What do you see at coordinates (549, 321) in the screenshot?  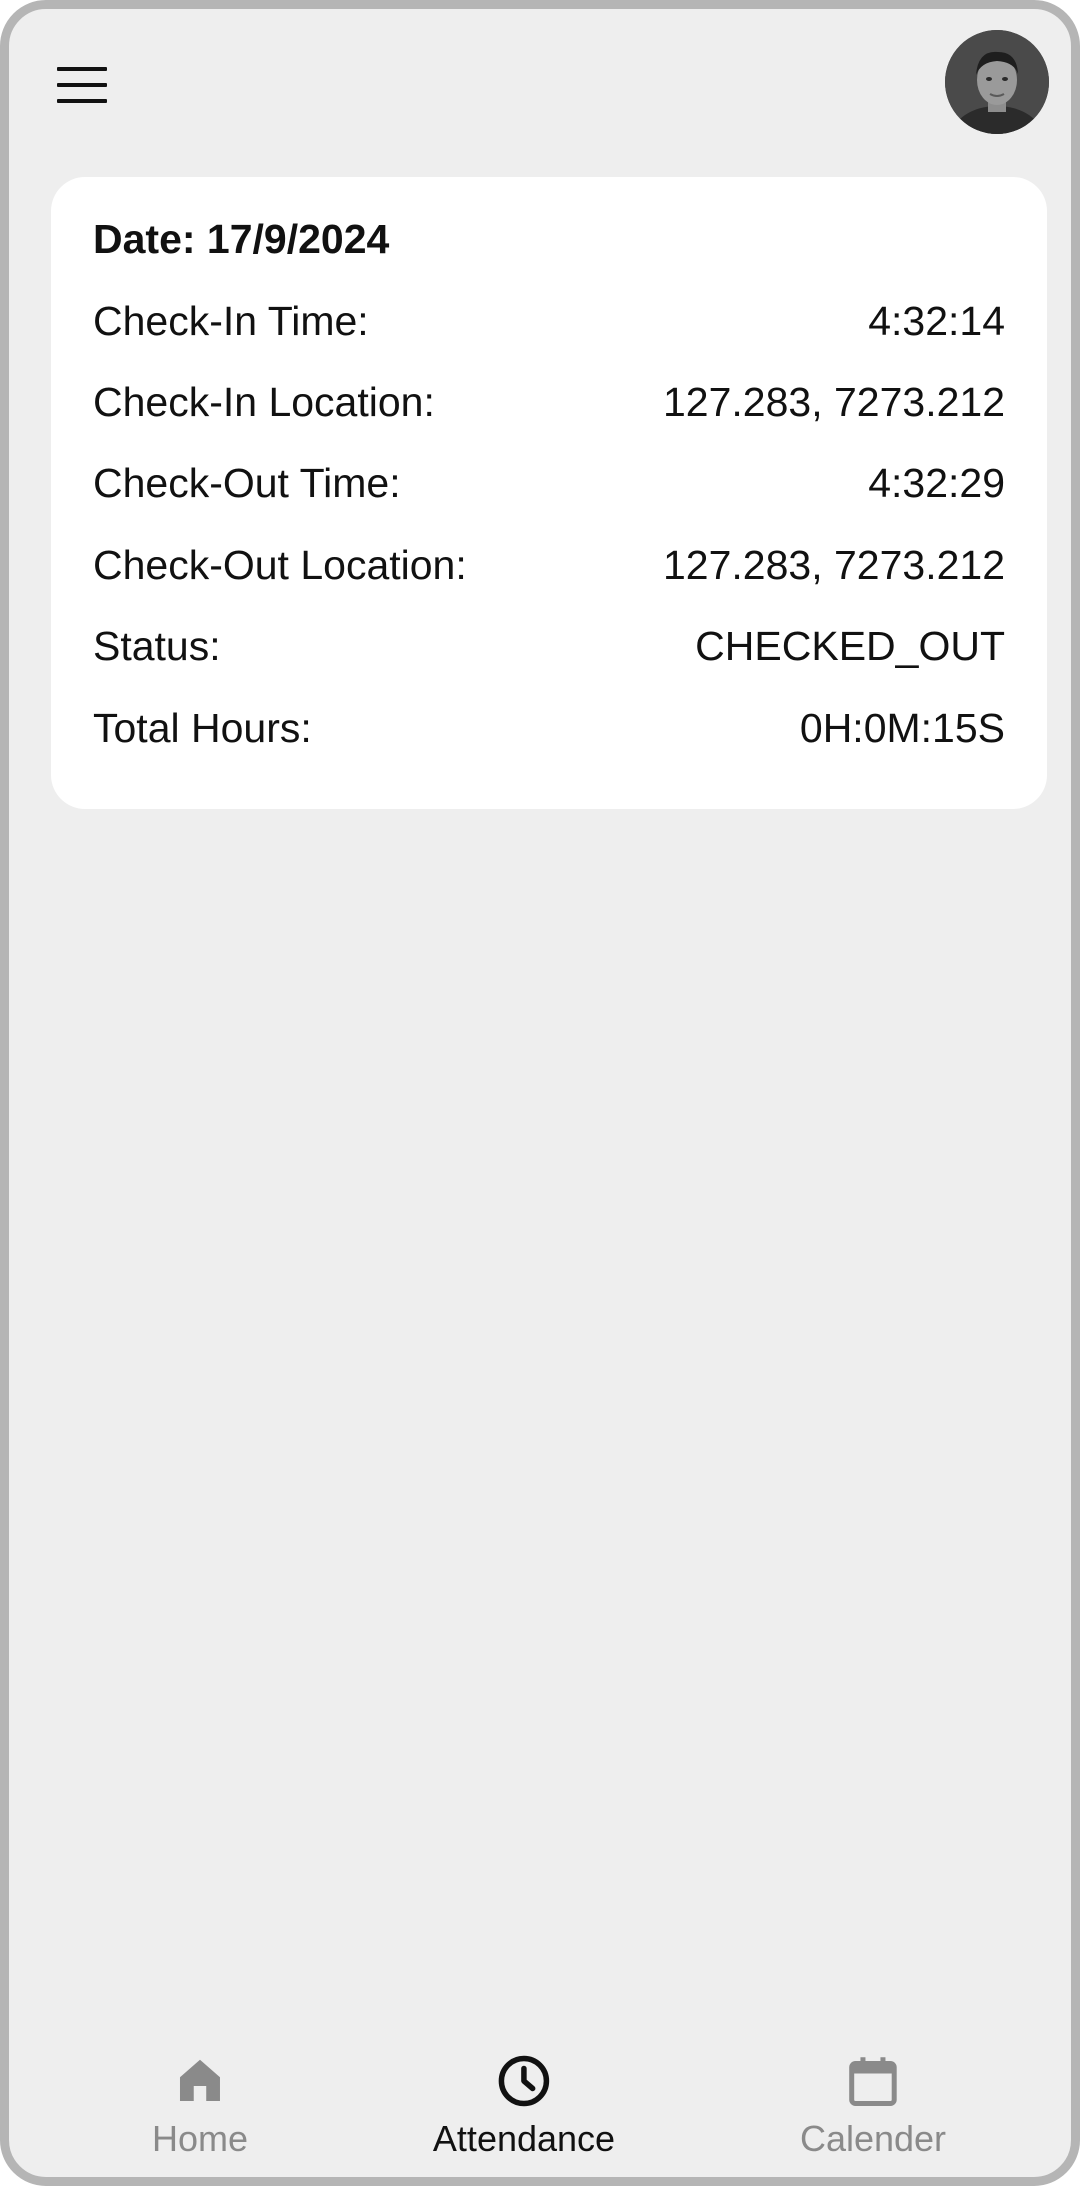 I see `check-in-time-row: Check-In Time: 4:32:14` at bounding box center [549, 321].